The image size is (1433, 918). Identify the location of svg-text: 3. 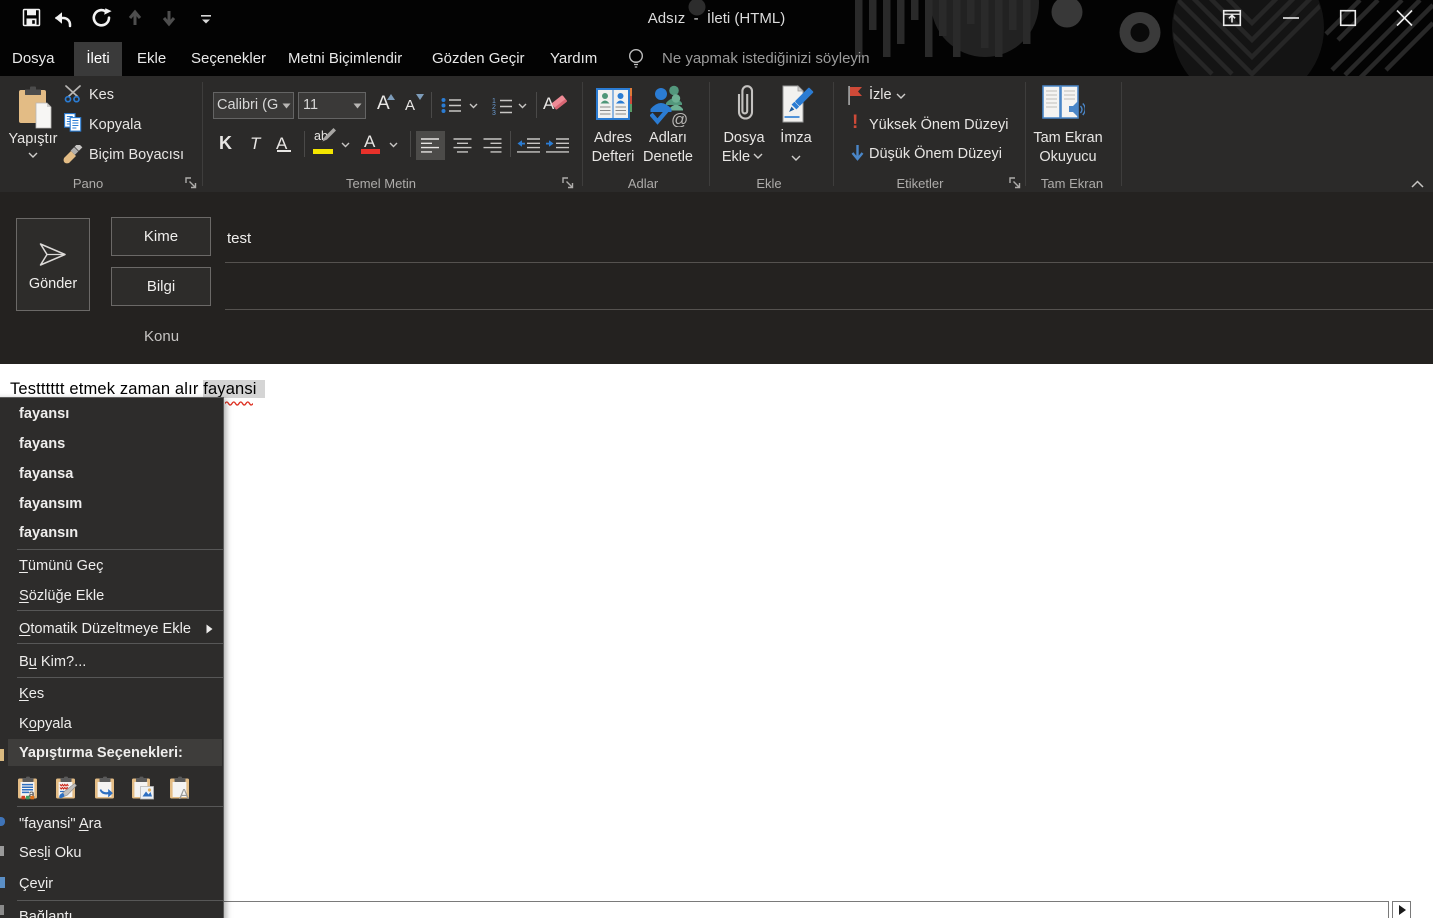
(494, 112).